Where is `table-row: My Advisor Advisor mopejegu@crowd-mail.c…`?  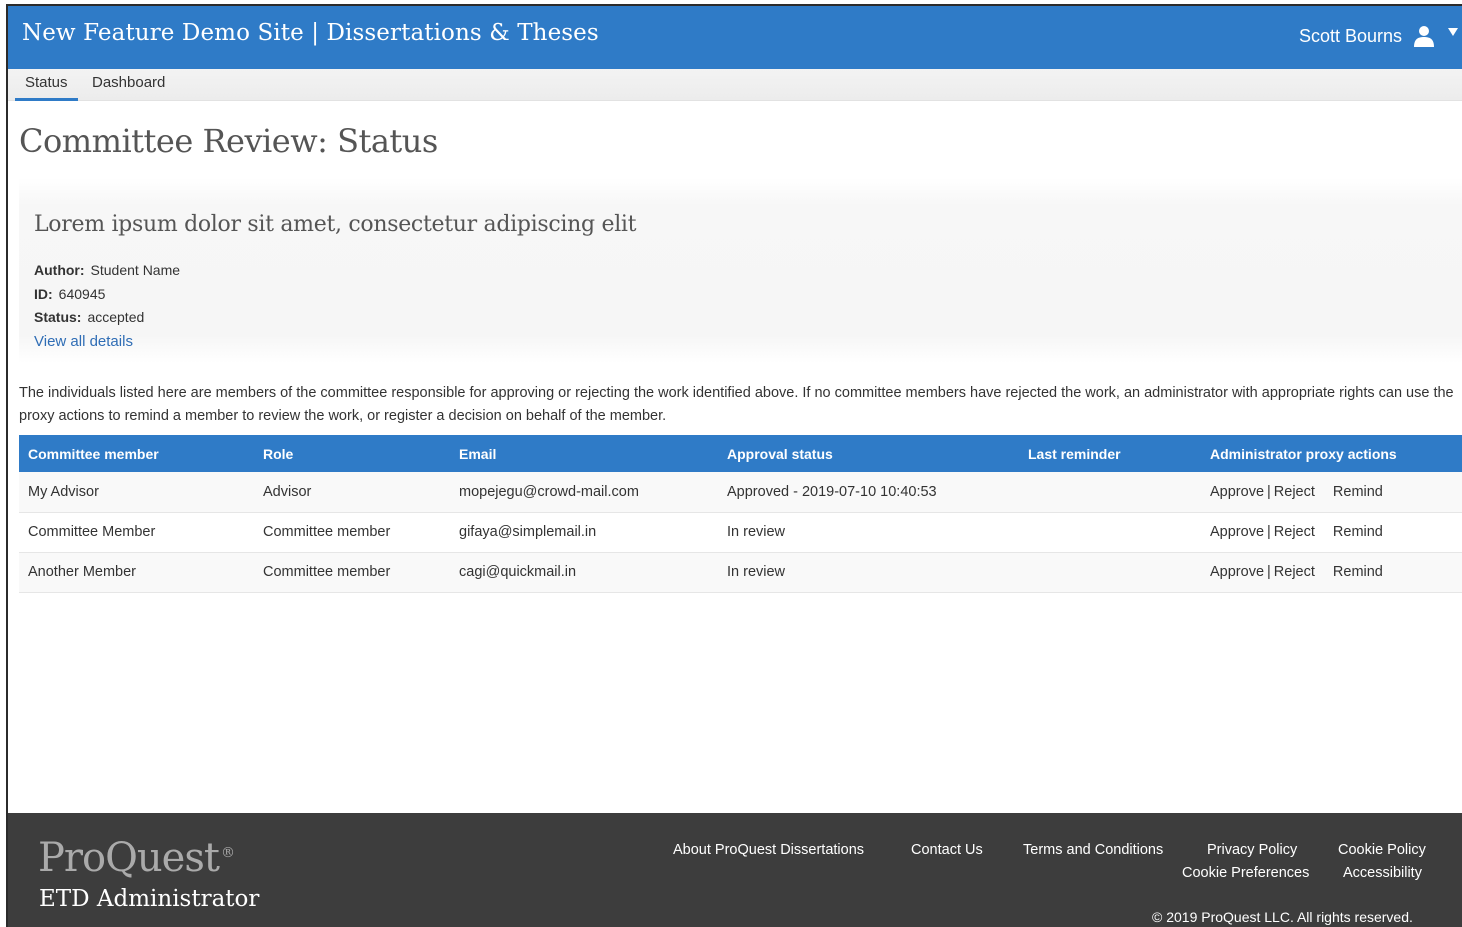
table-row: My Advisor Advisor mopejegu@crowd-mail.c… is located at coordinates (740, 492).